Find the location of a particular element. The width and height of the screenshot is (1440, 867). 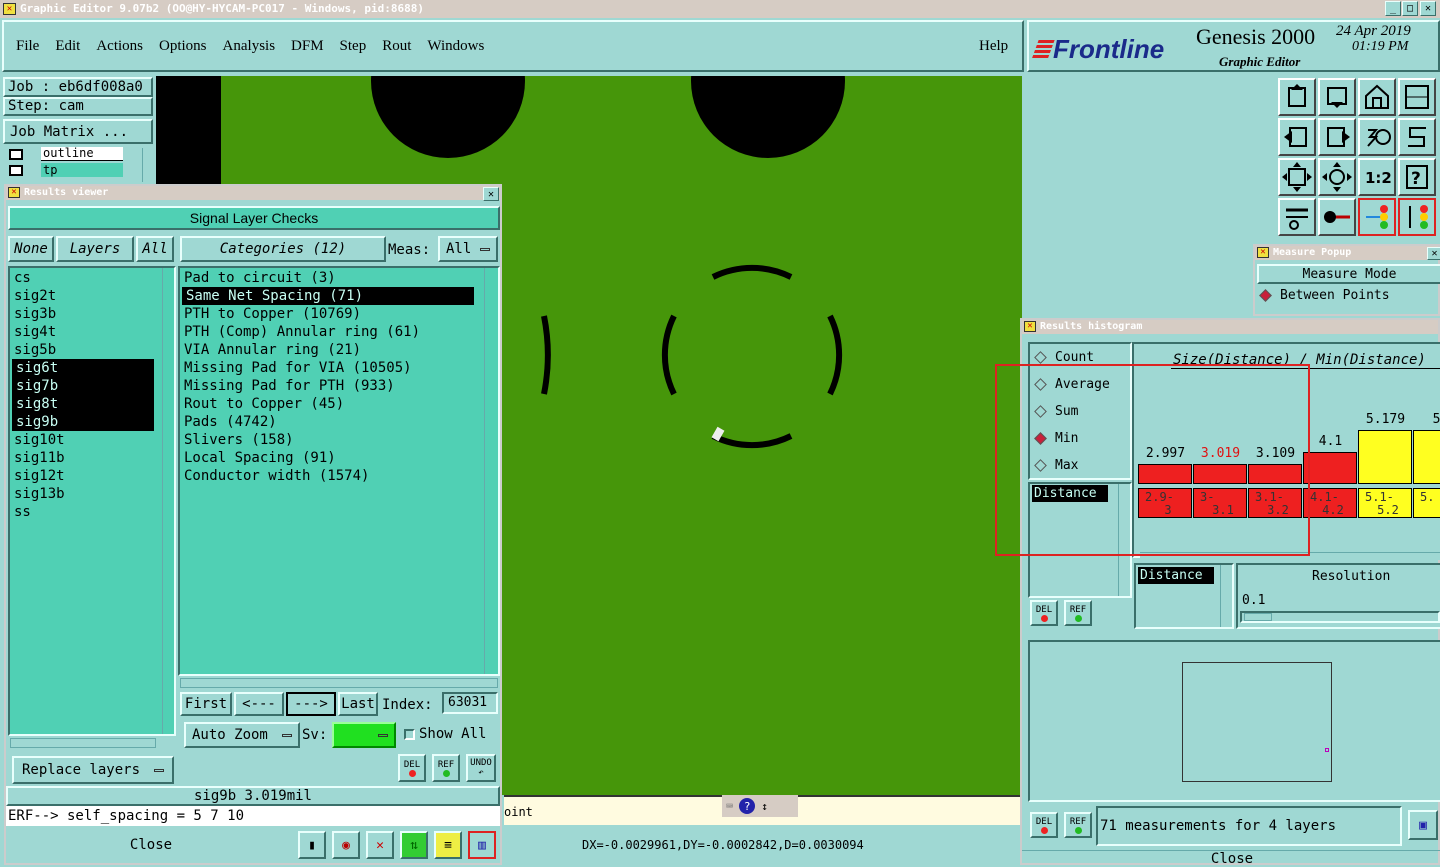

resize-icon: ↕ is located at coordinates (764, 806).